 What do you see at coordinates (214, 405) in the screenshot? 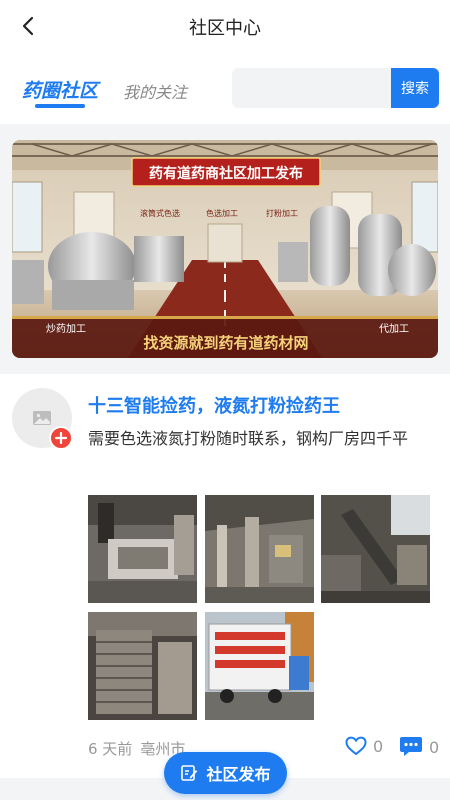
I see `post-title: 十三智能捡药，液氮打粉捡药王` at bounding box center [214, 405].